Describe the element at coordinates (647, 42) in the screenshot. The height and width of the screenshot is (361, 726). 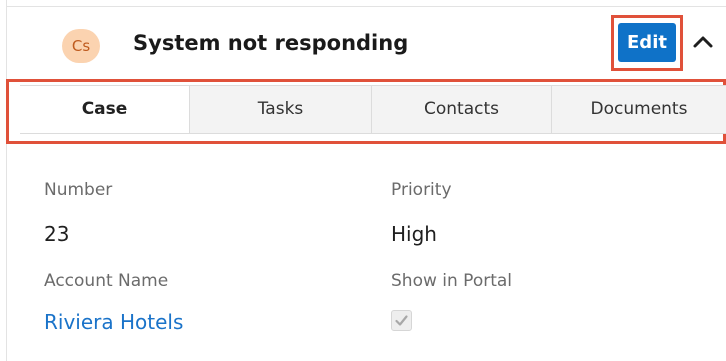
I see `edit-button: Edit` at that location.